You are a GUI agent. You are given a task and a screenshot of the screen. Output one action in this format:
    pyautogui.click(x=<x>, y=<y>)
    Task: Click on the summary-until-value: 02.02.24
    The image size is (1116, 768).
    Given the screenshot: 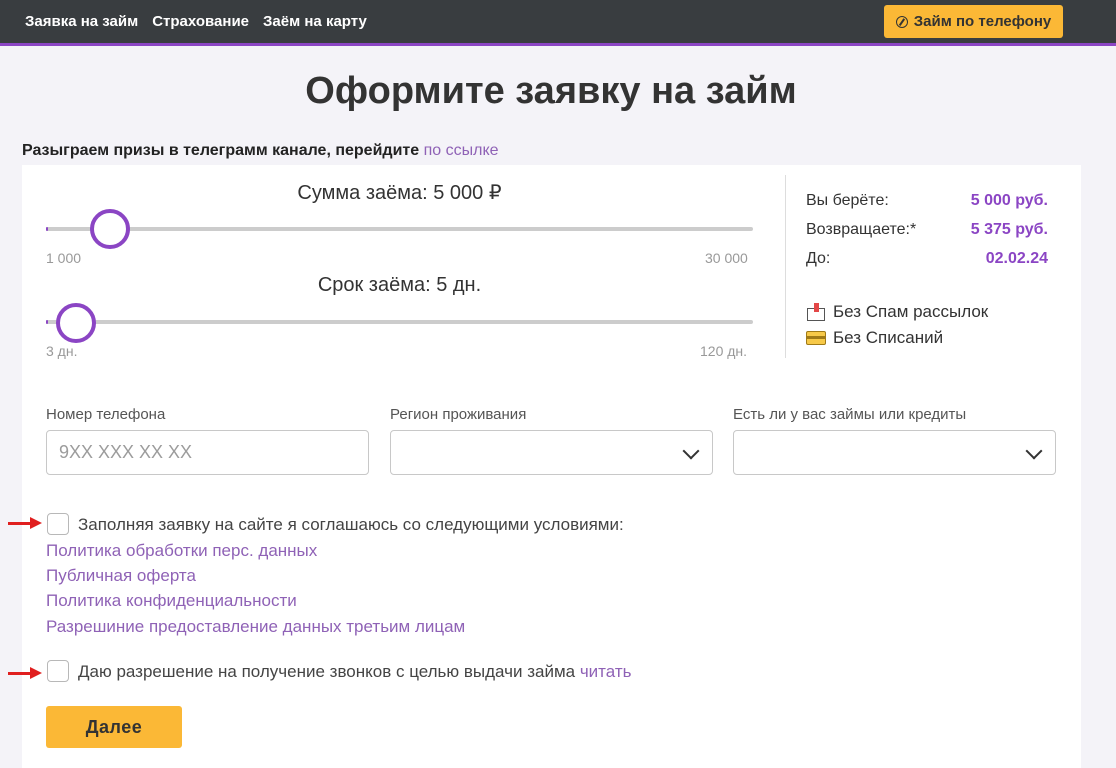 What is the action you would take?
    pyautogui.click(x=1016, y=258)
    